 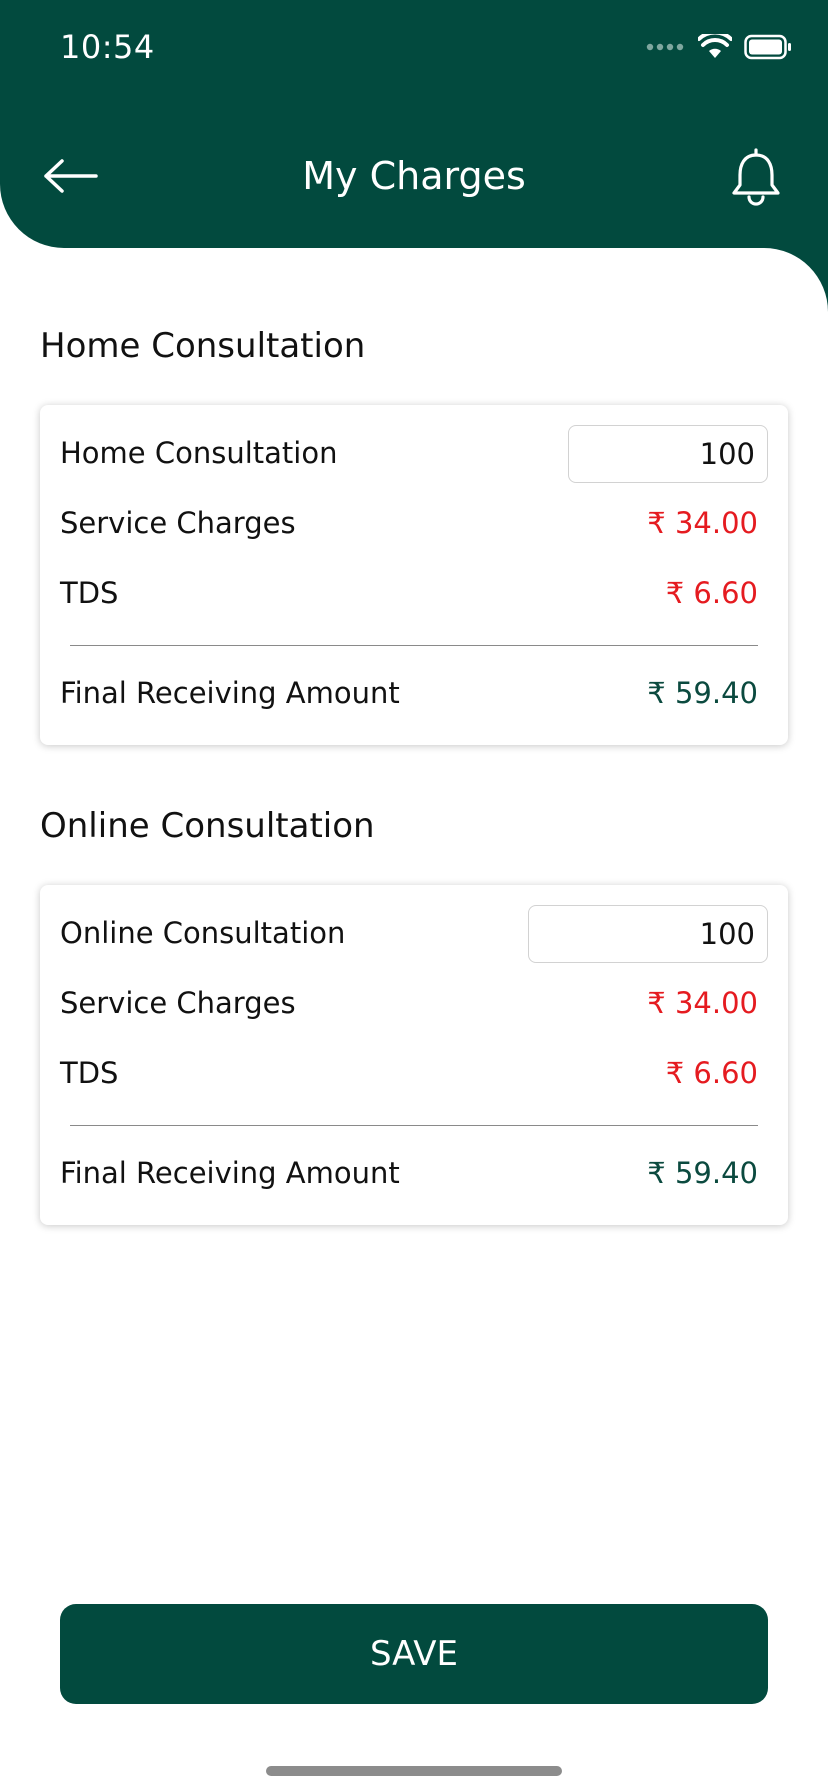 I want to click on home-service-row: Service Charges ₹ 34.00, so click(x=409, y=523).